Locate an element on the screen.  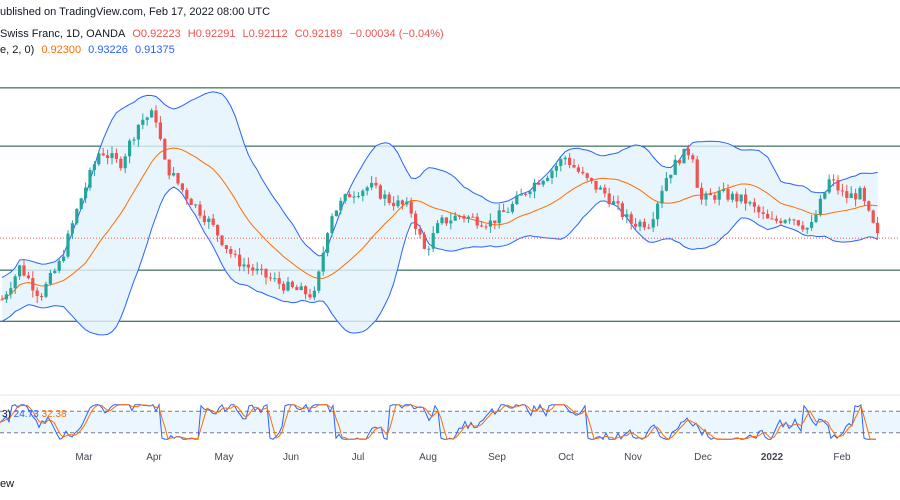
stoch-d-value: 32.38 is located at coordinates (53, 414).